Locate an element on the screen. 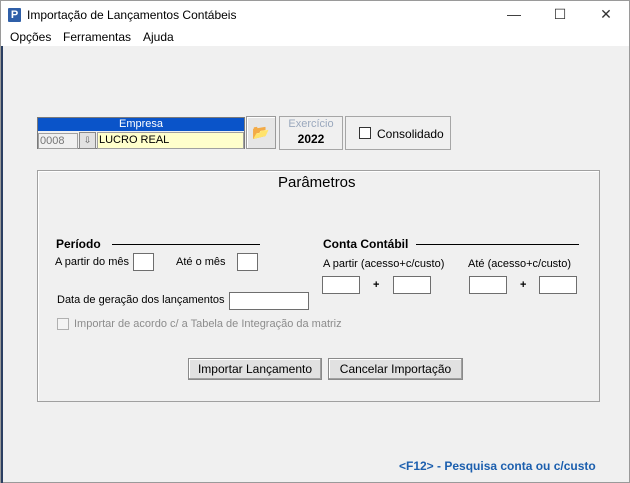 The height and width of the screenshot is (483, 630). cancelar-importacao-button: Cancelar Importação is located at coordinates (395, 369).